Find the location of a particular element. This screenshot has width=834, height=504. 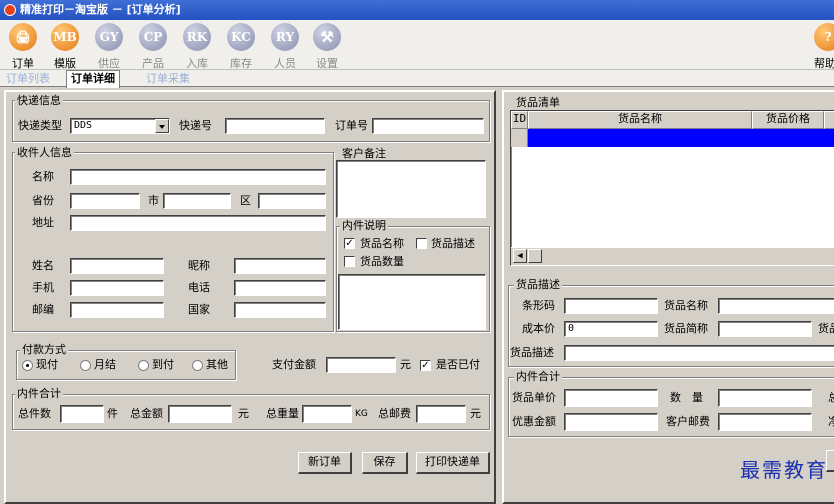

cash-label: 现付 is located at coordinates (47, 364).